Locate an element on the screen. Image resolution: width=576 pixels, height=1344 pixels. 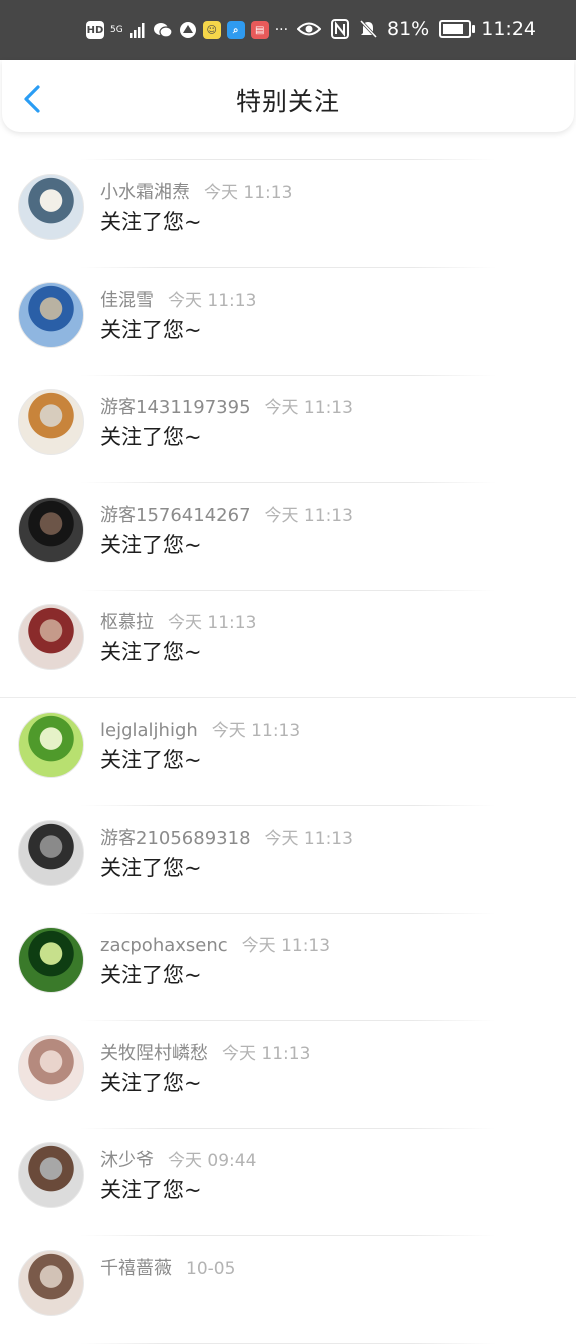
user-name: 游客1576414267 is located at coordinates (175, 515).